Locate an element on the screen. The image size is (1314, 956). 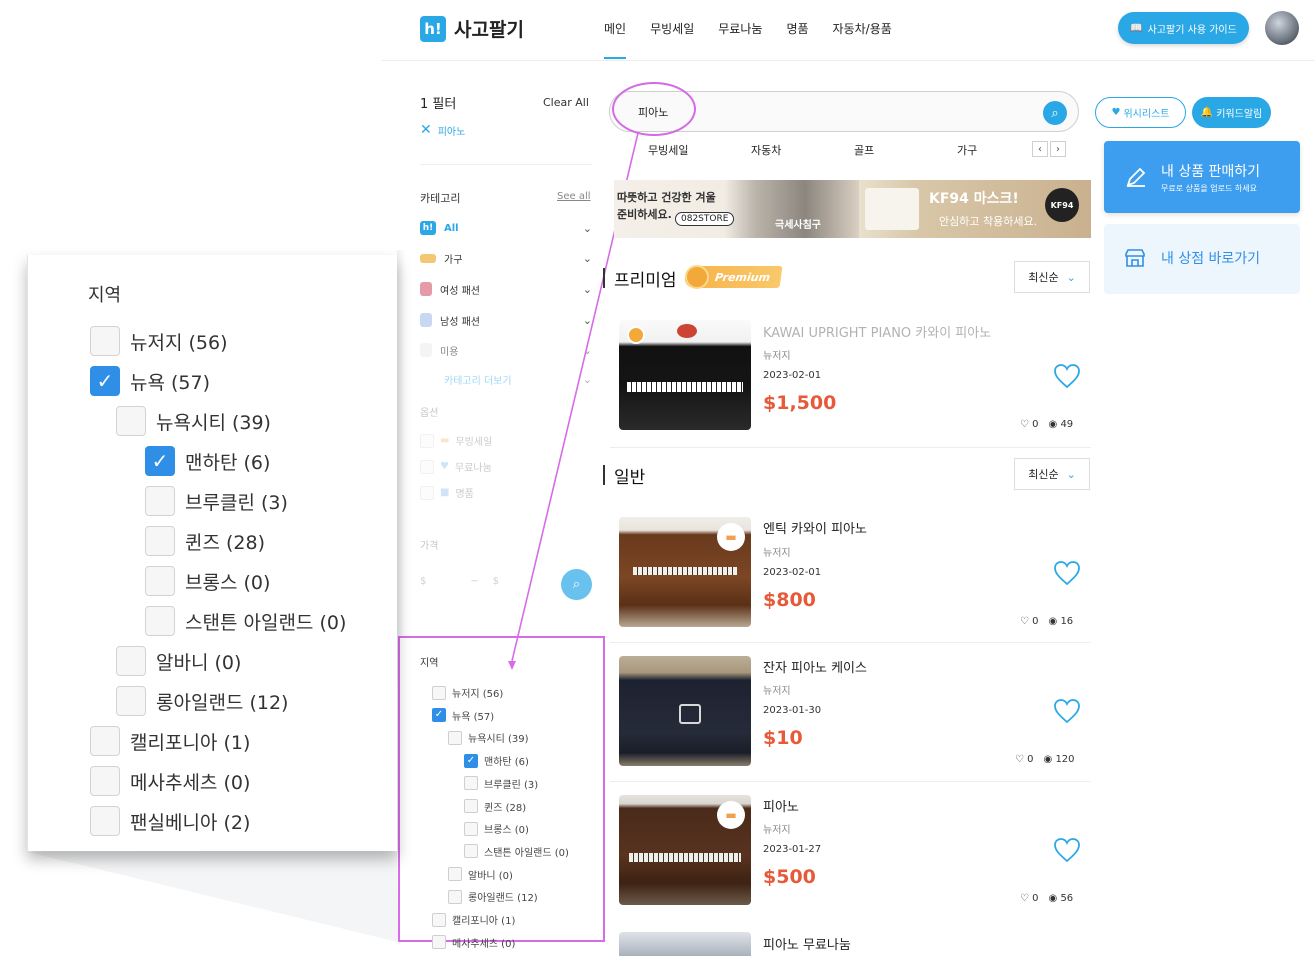
item-title: 잔자 피아노 케이스 is located at coordinates (815, 666).